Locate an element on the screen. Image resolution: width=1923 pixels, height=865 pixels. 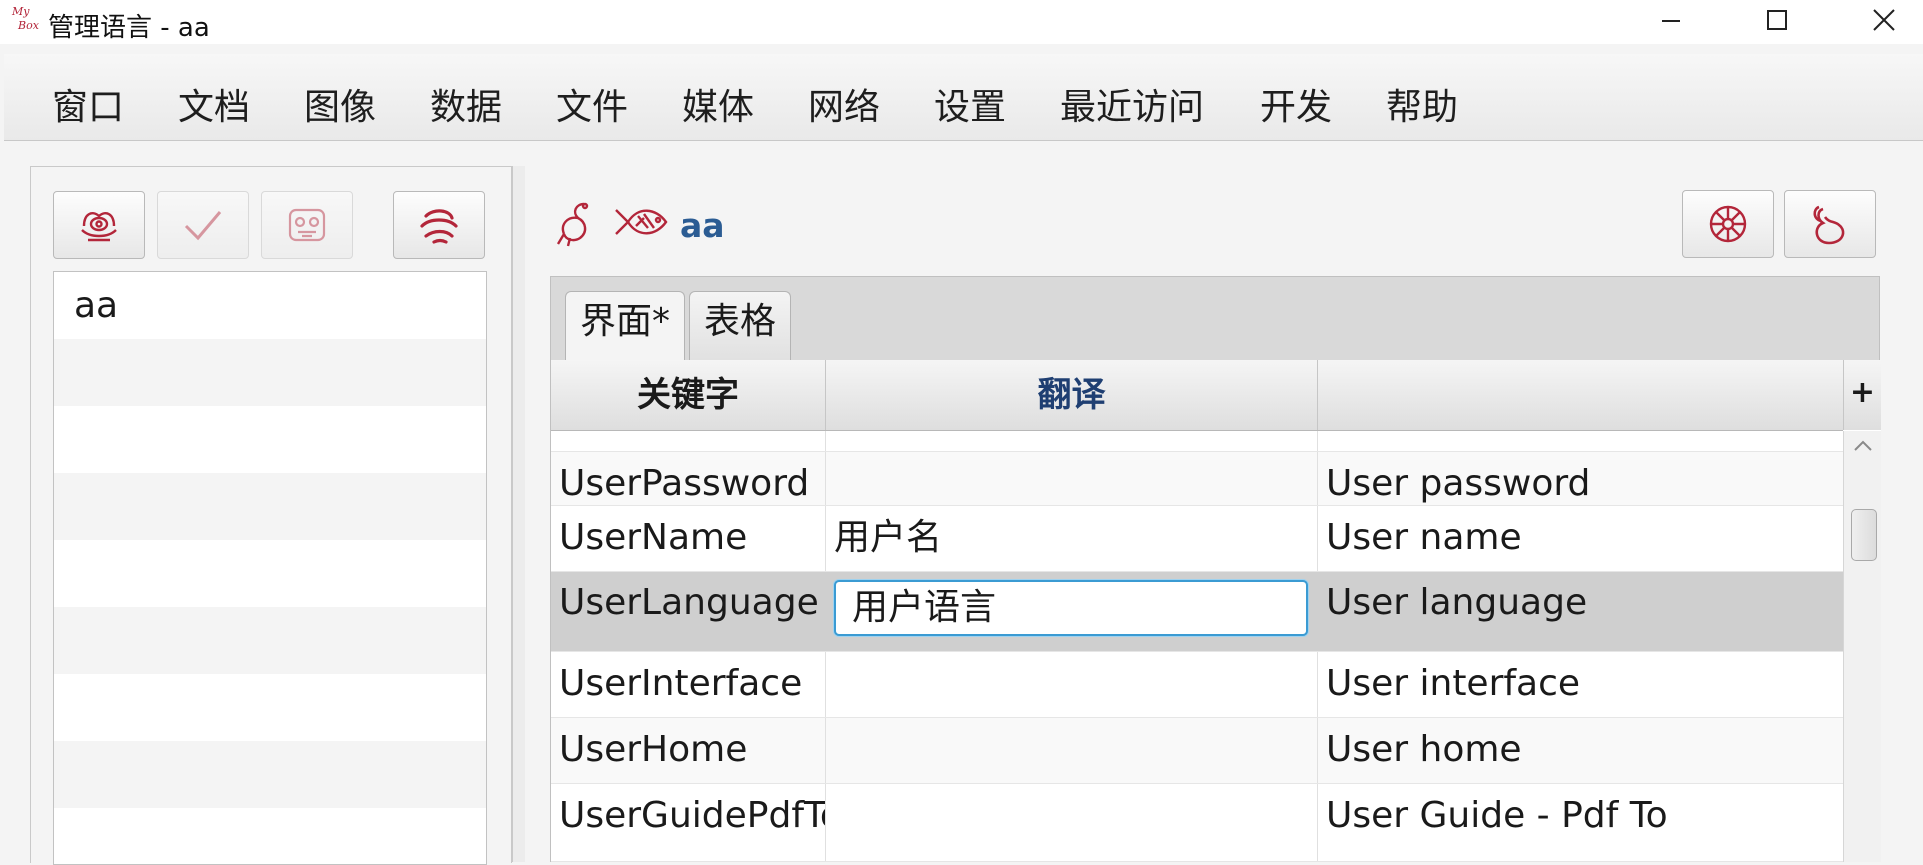
menu-file: 文件 is located at coordinates (592, 104).